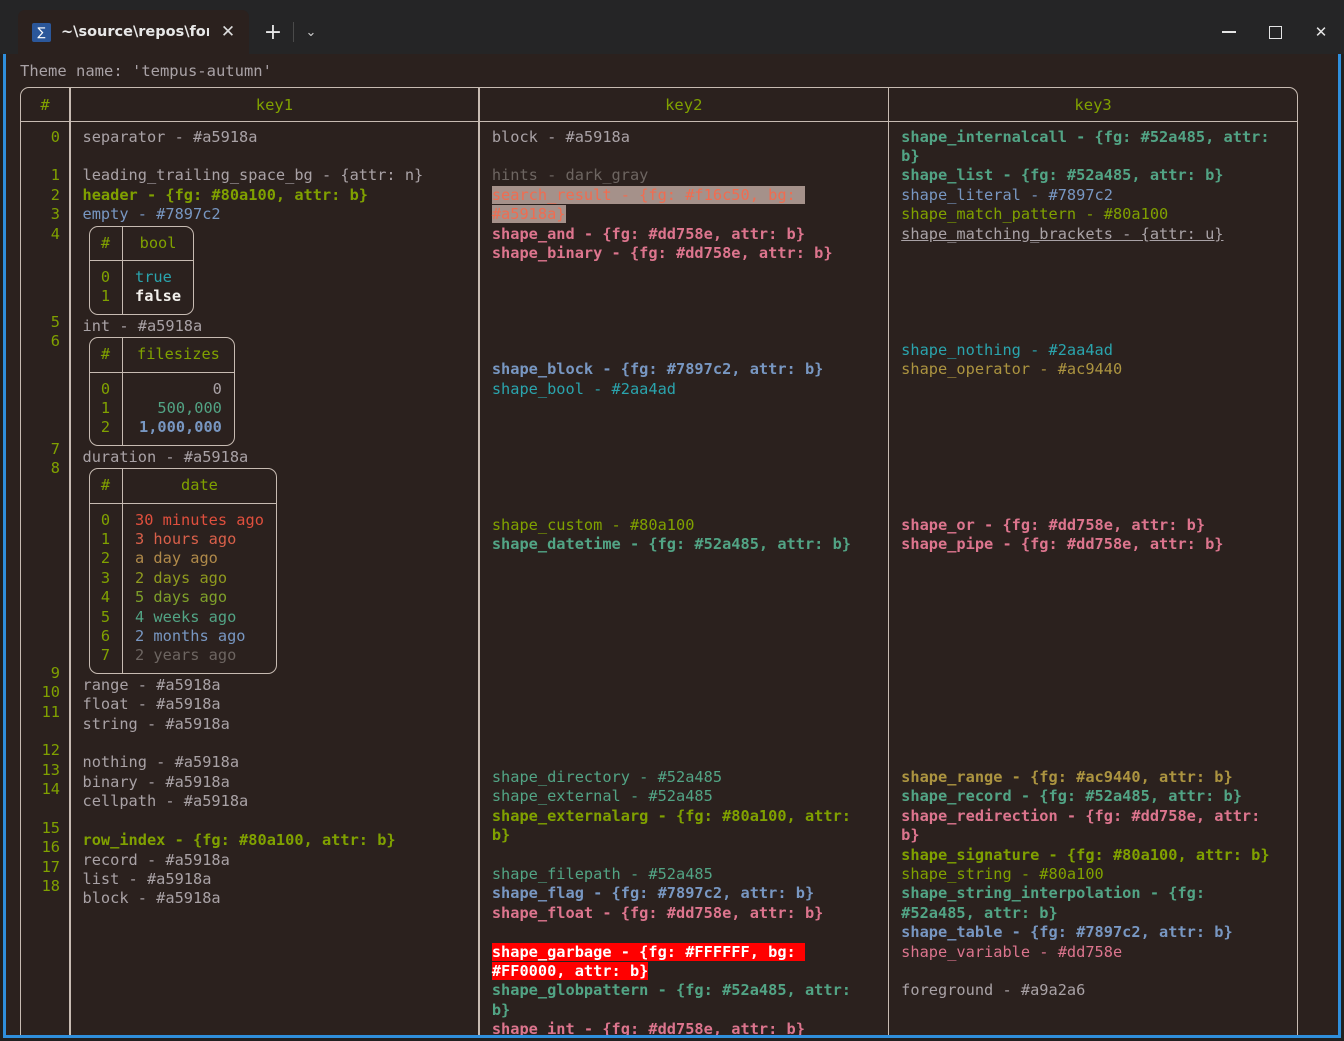  What do you see at coordinates (570, 175) in the screenshot?
I see `key2-line: hints - dark_gray` at bounding box center [570, 175].